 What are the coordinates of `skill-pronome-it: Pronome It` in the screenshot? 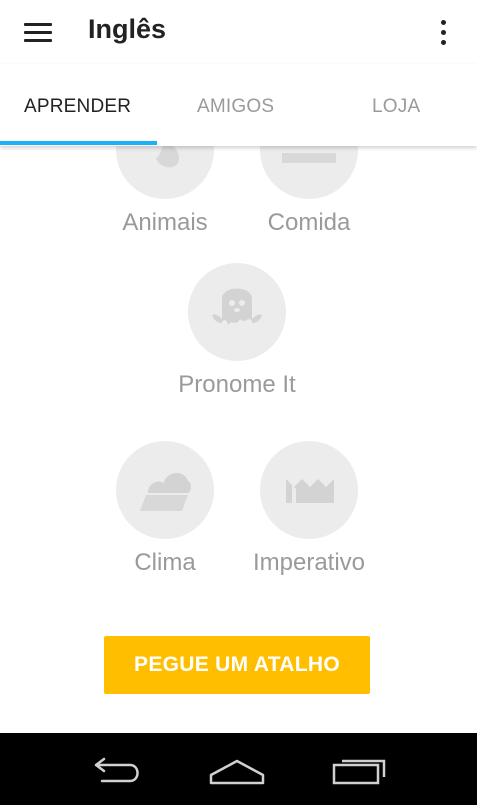 It's located at (237, 331).